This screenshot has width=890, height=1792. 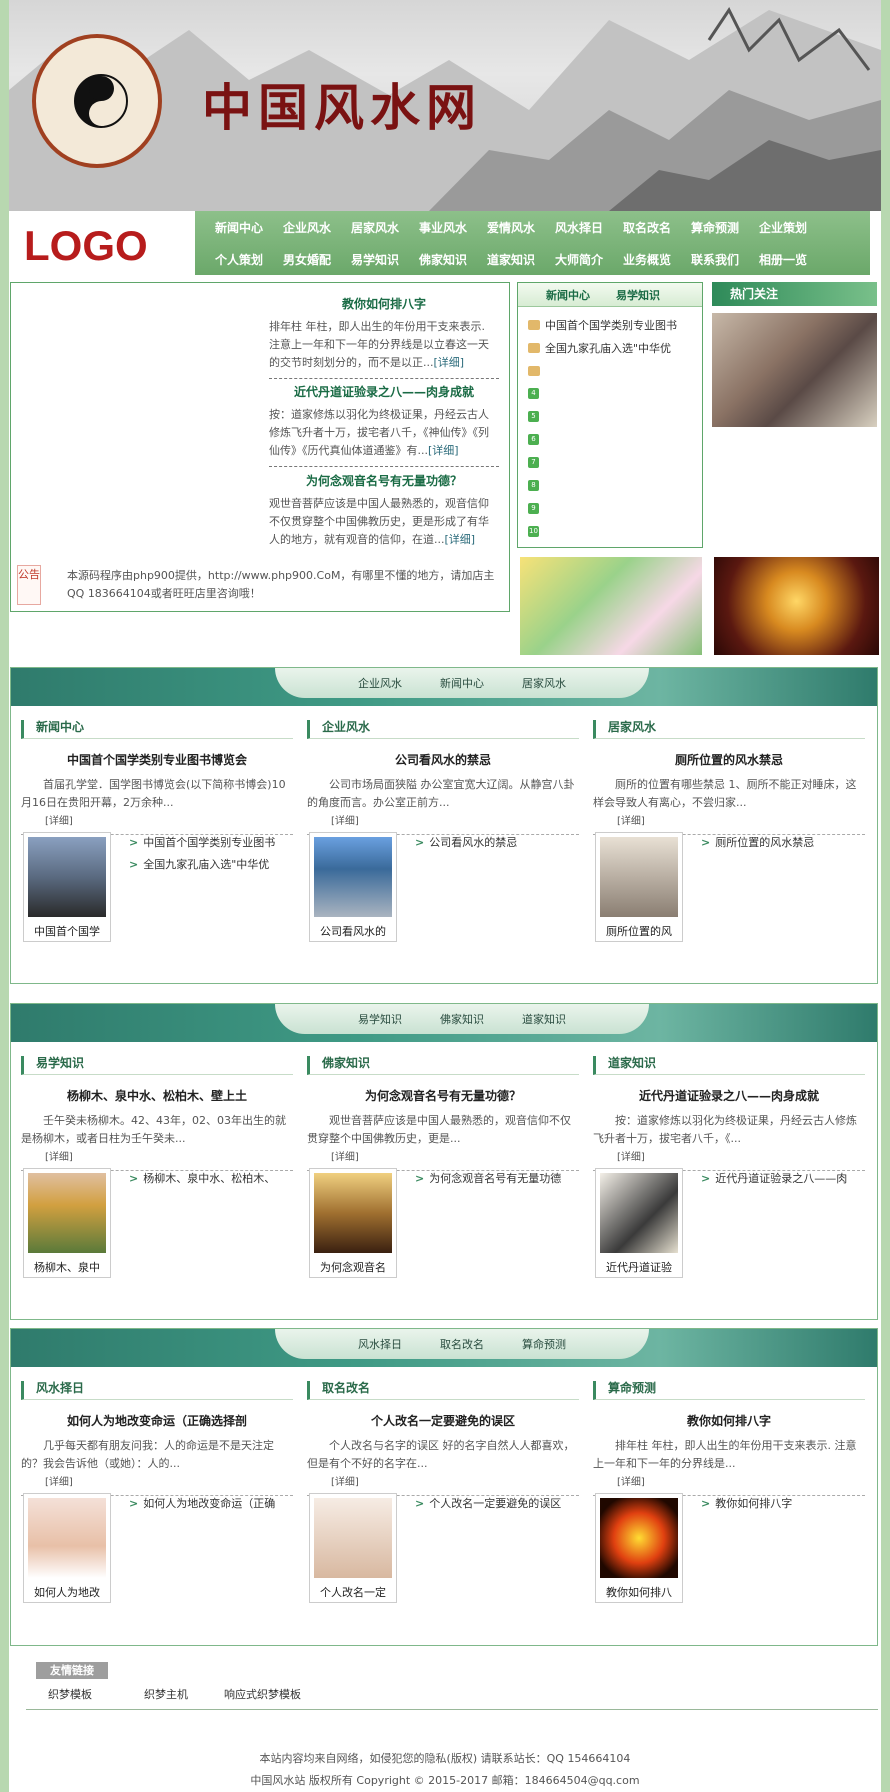 What do you see at coordinates (615, 393) in the screenshot?
I see `list-item: 4` at bounding box center [615, 393].